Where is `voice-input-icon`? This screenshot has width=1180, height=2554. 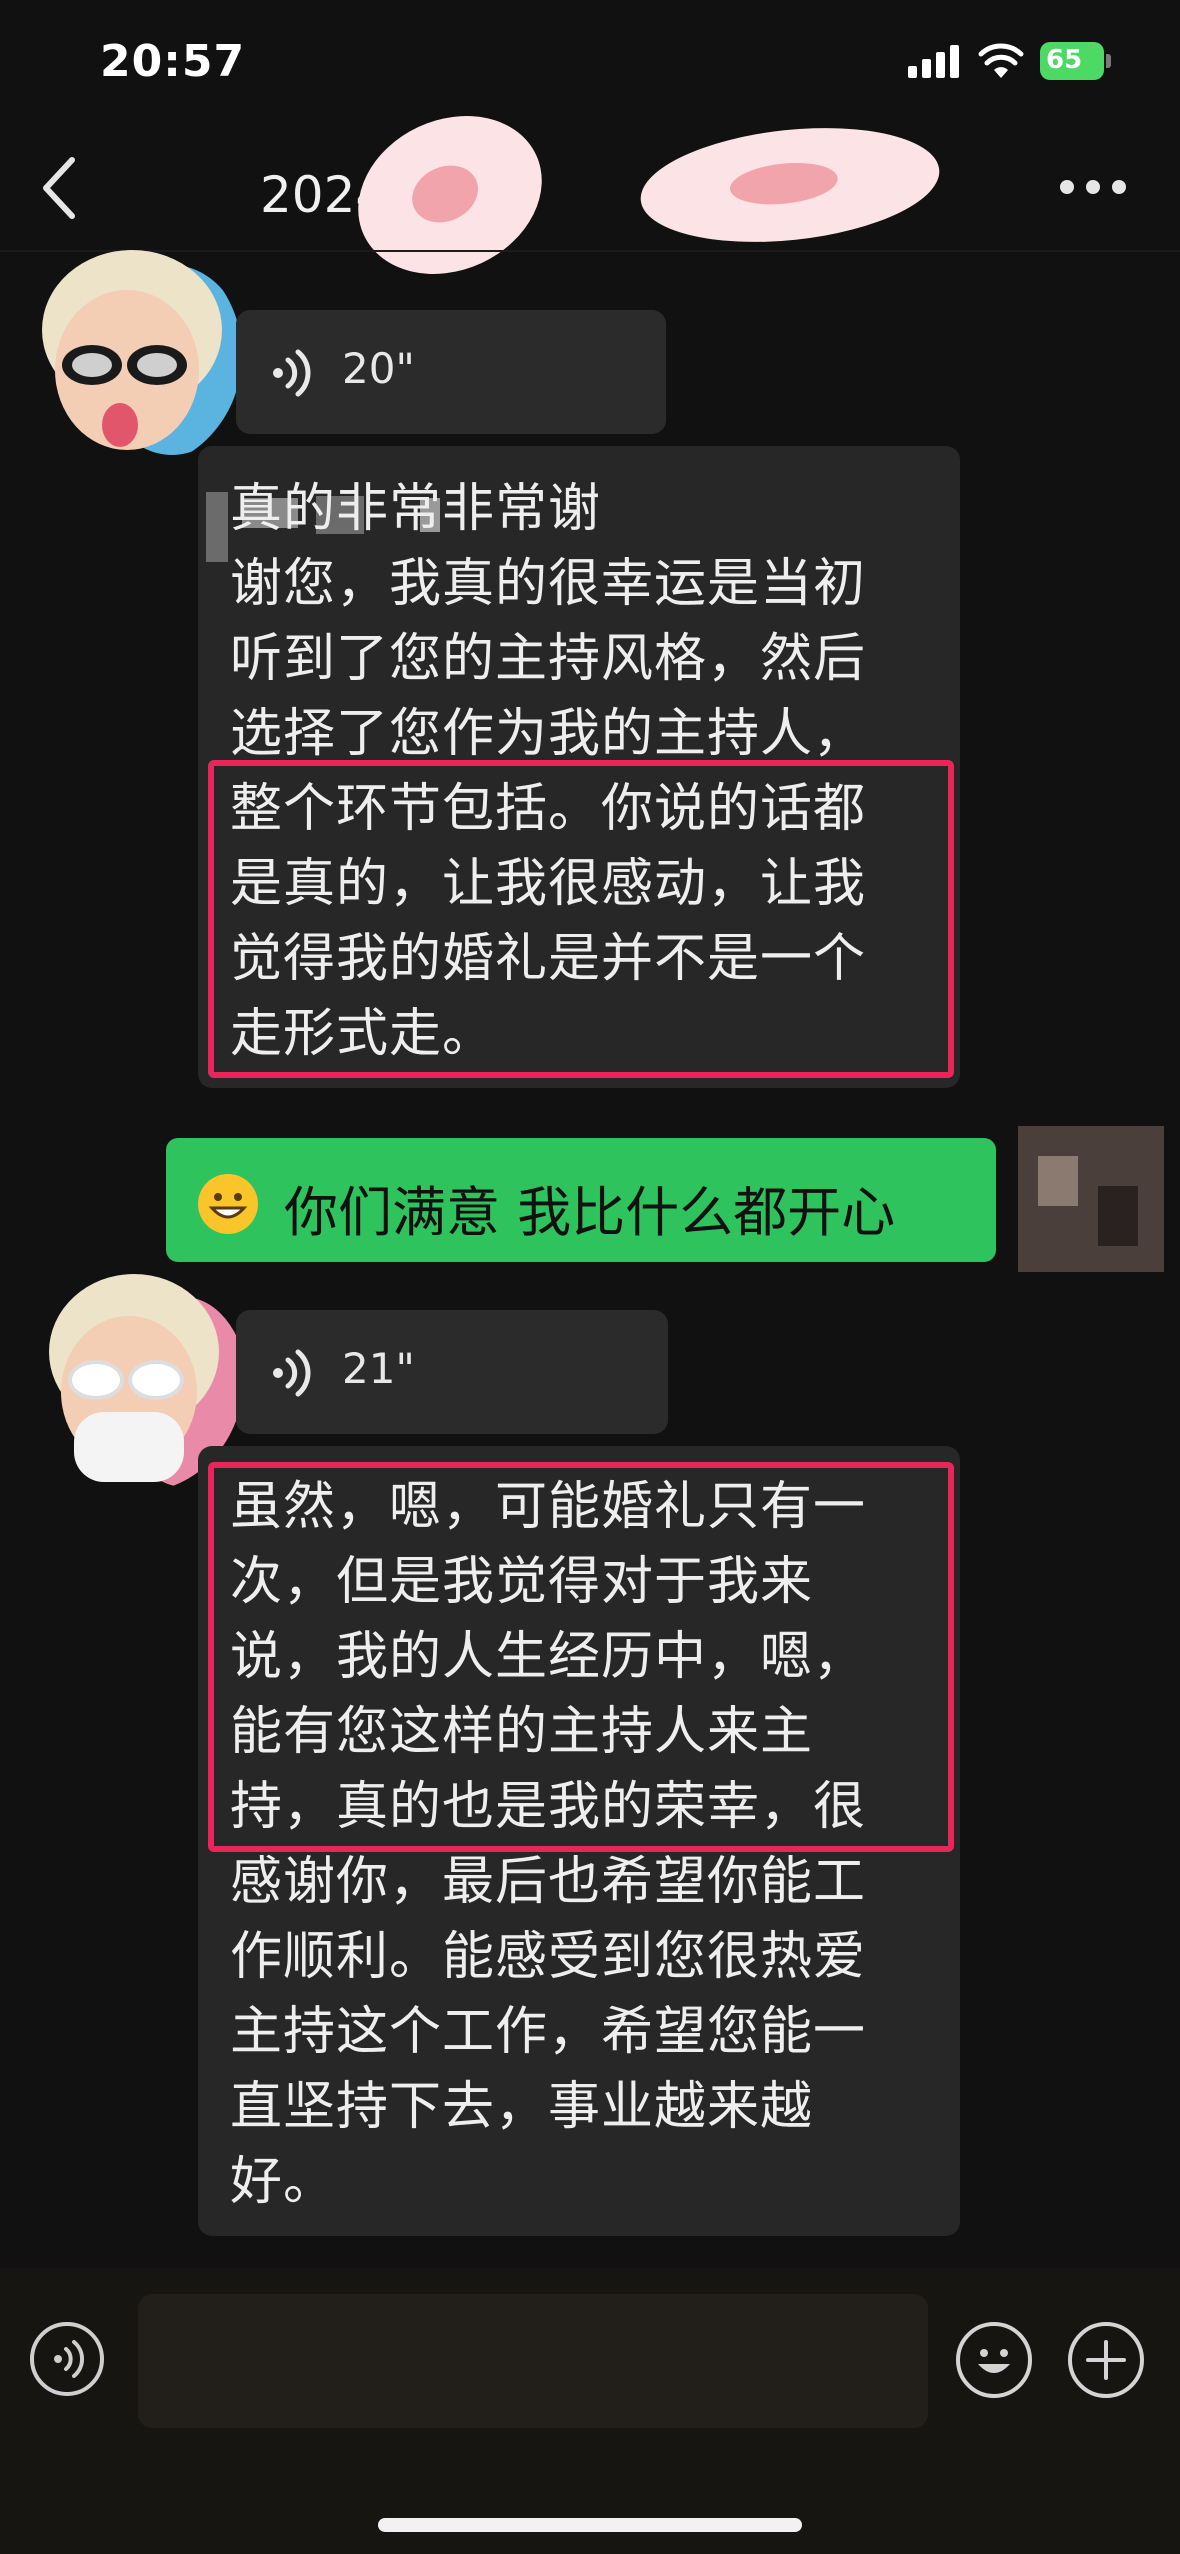
voice-input-icon is located at coordinates (67, 2359).